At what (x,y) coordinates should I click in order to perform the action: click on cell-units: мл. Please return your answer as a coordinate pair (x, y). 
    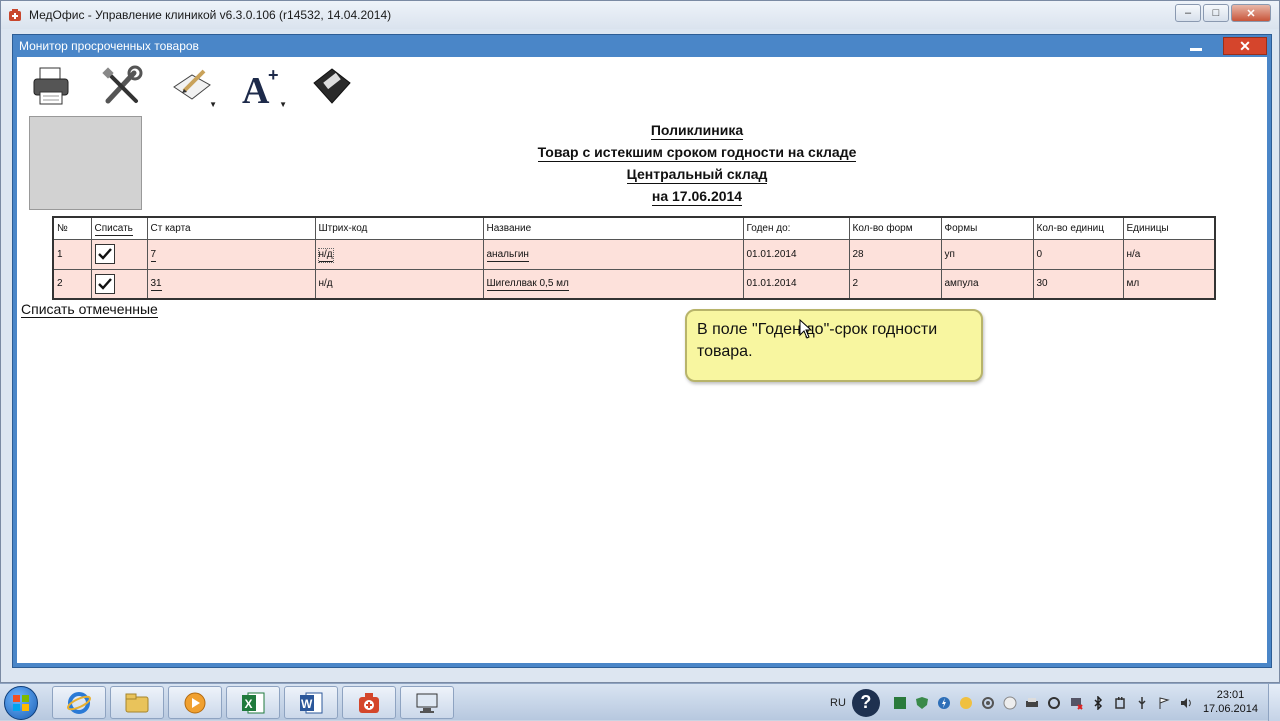
    Looking at the image, I should click on (1169, 284).